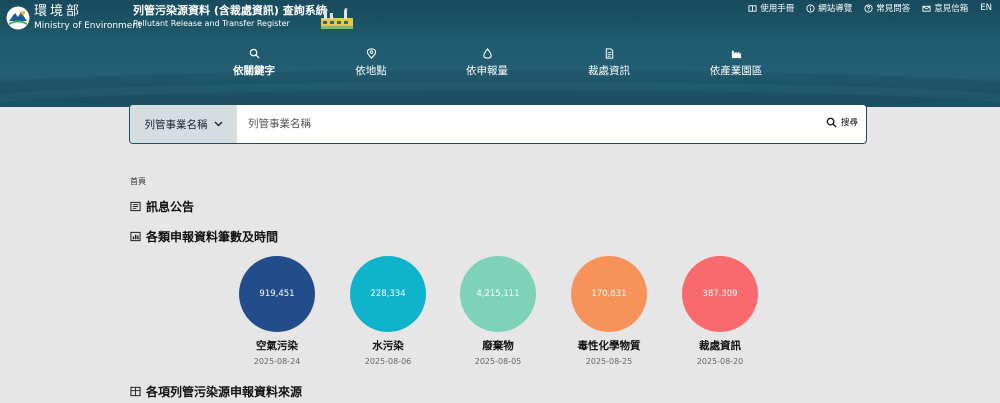 The width and height of the screenshot is (1000, 403). I want to click on mail-icon, so click(926, 8).